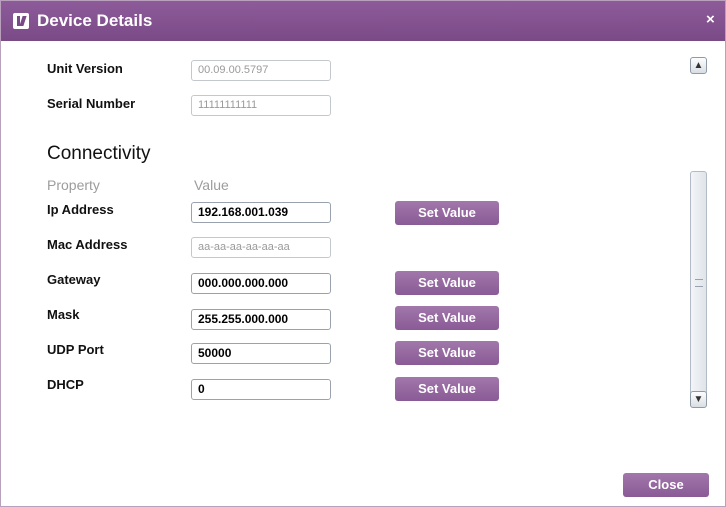  Describe the element at coordinates (73, 185) in the screenshot. I see `property-column-header: Property` at that location.